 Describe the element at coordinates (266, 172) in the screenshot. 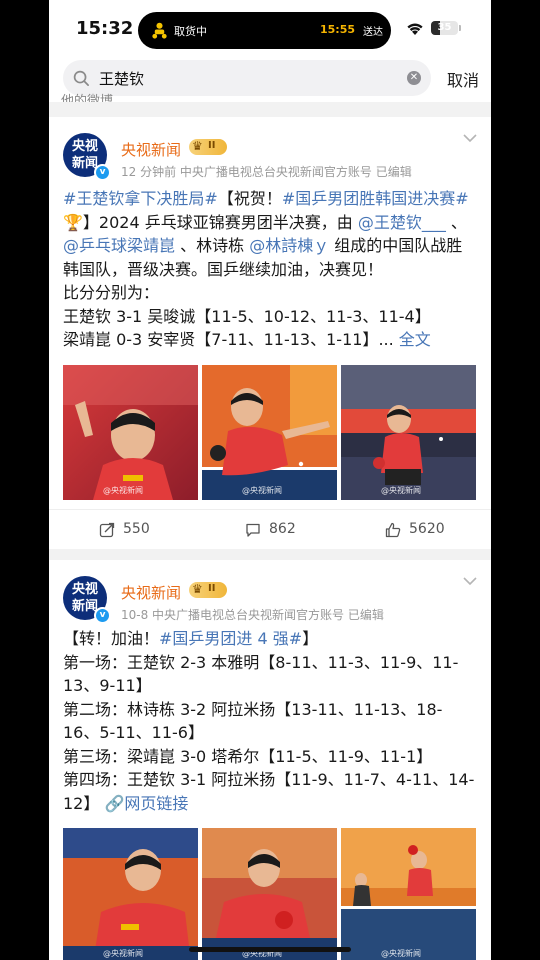

I see `post-meta: 12 分钟前 中央广播电视总台央视新闻官方账号 已编辑` at that location.